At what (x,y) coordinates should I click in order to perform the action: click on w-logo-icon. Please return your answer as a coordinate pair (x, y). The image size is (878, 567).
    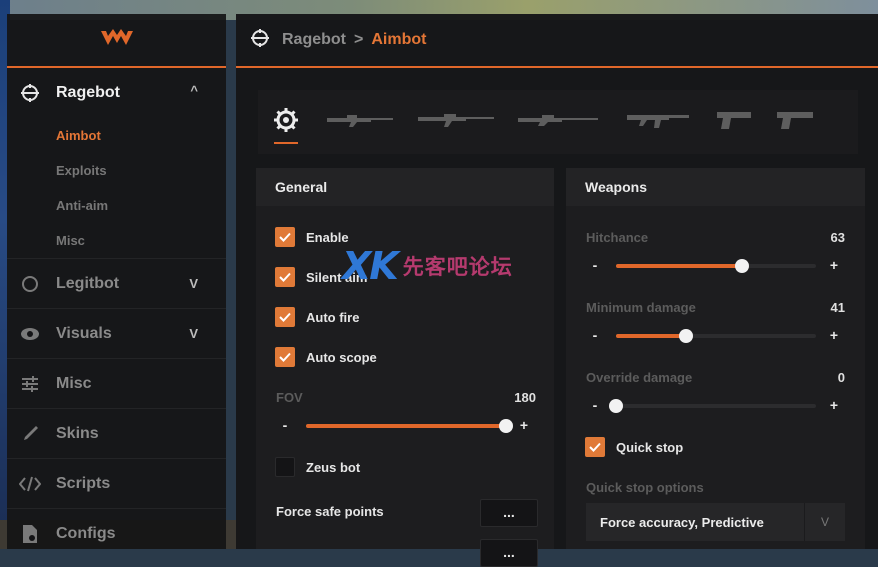
    Looking at the image, I should click on (117, 40).